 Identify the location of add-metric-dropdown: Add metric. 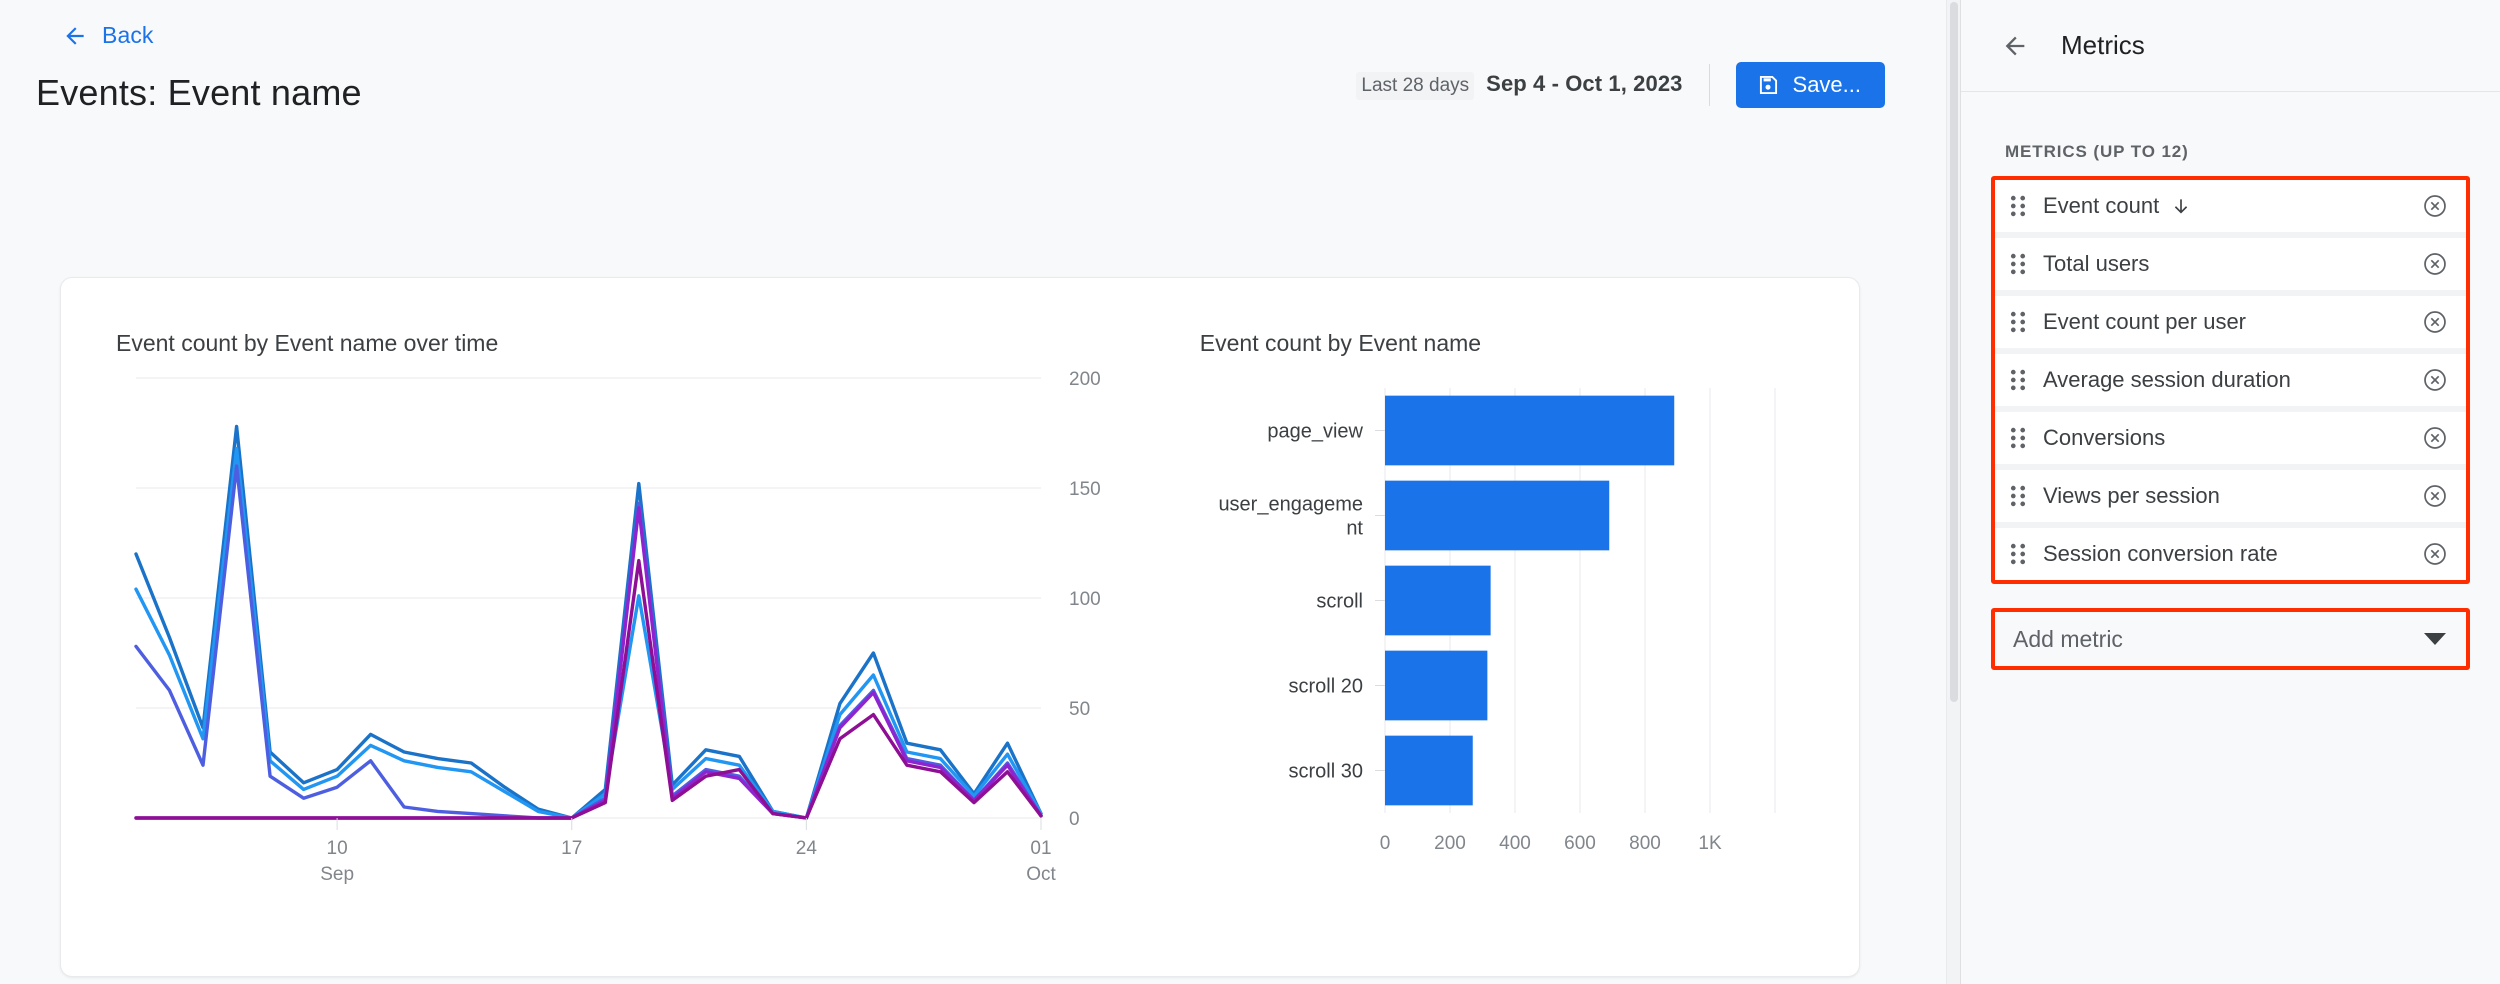
(2230, 639).